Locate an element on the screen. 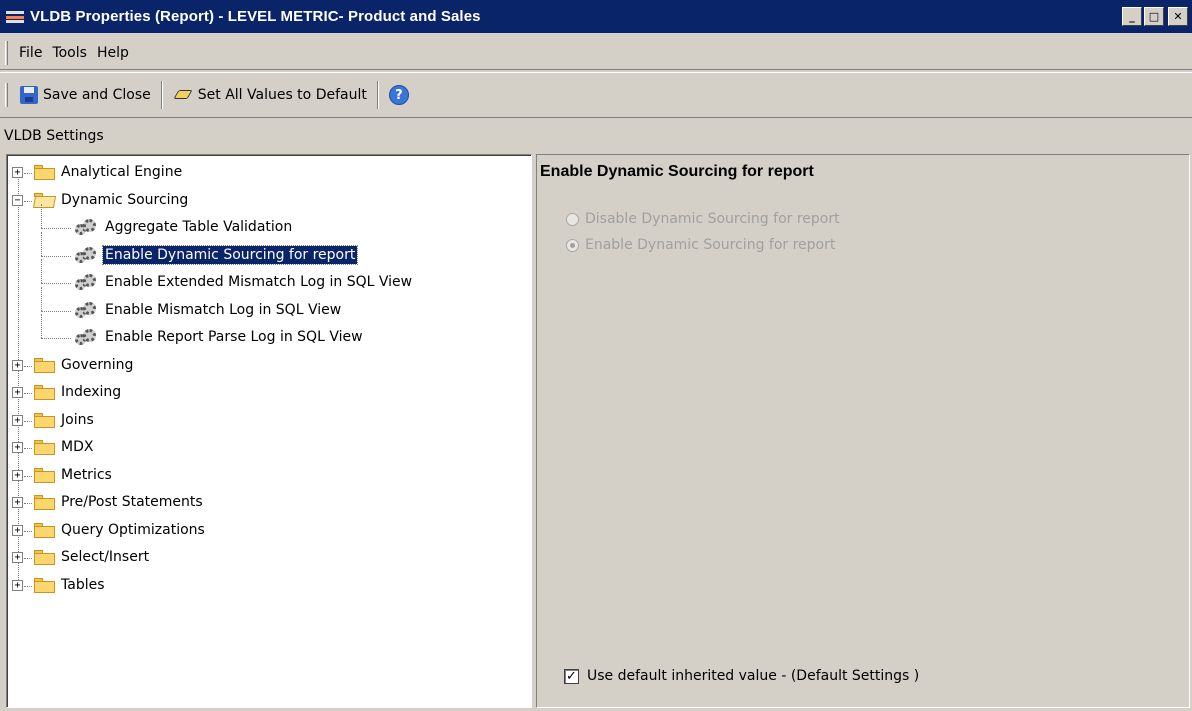 This screenshot has width=1192, height=711. tree-setting-label: Enable Extended Mismatch Log in SQL View is located at coordinates (259, 282).